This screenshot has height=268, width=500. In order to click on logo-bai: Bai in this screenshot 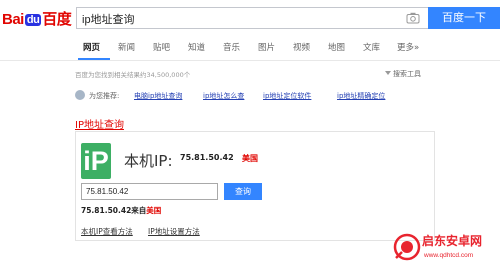, I will do `click(13, 19)`.